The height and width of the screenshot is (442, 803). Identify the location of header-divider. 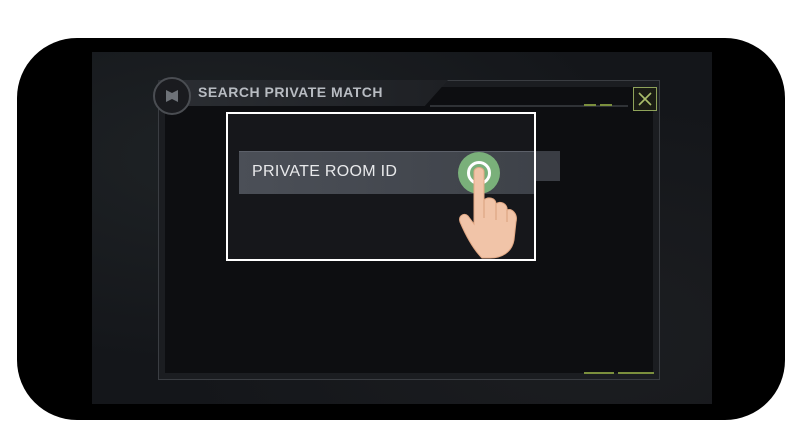
(529, 106).